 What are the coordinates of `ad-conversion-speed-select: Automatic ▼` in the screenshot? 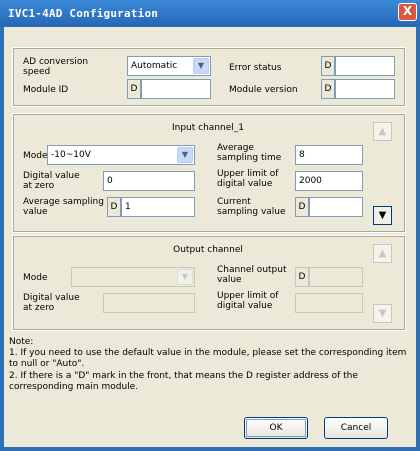 It's located at (169, 66).